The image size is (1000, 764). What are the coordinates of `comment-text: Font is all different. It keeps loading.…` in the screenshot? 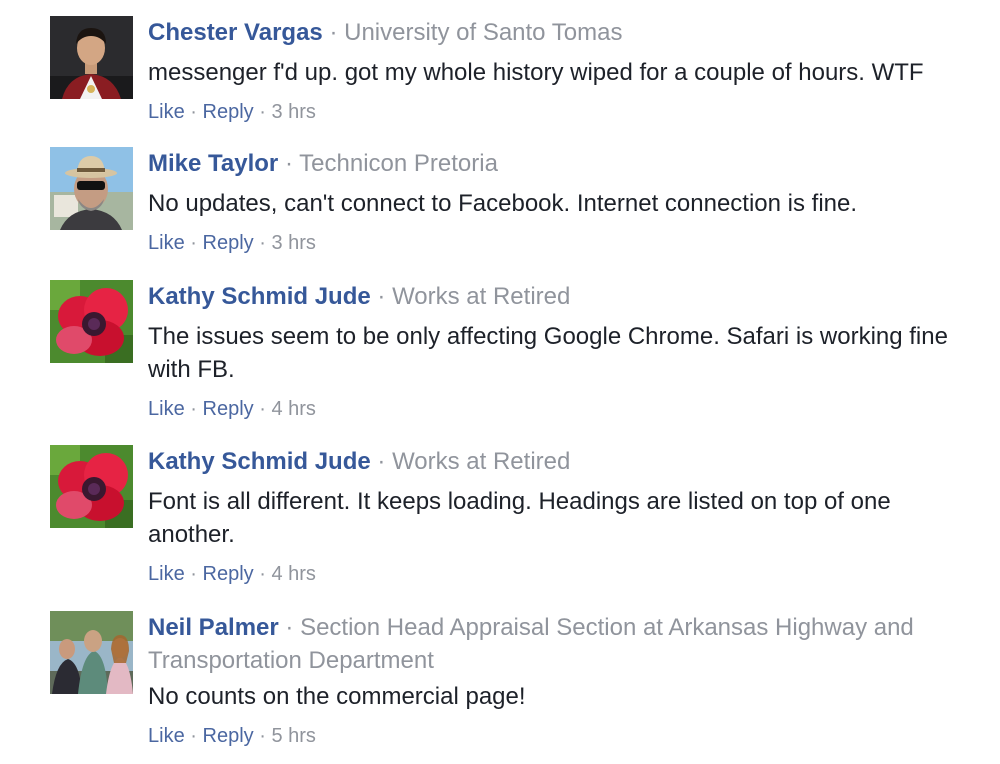 It's located at (519, 518).